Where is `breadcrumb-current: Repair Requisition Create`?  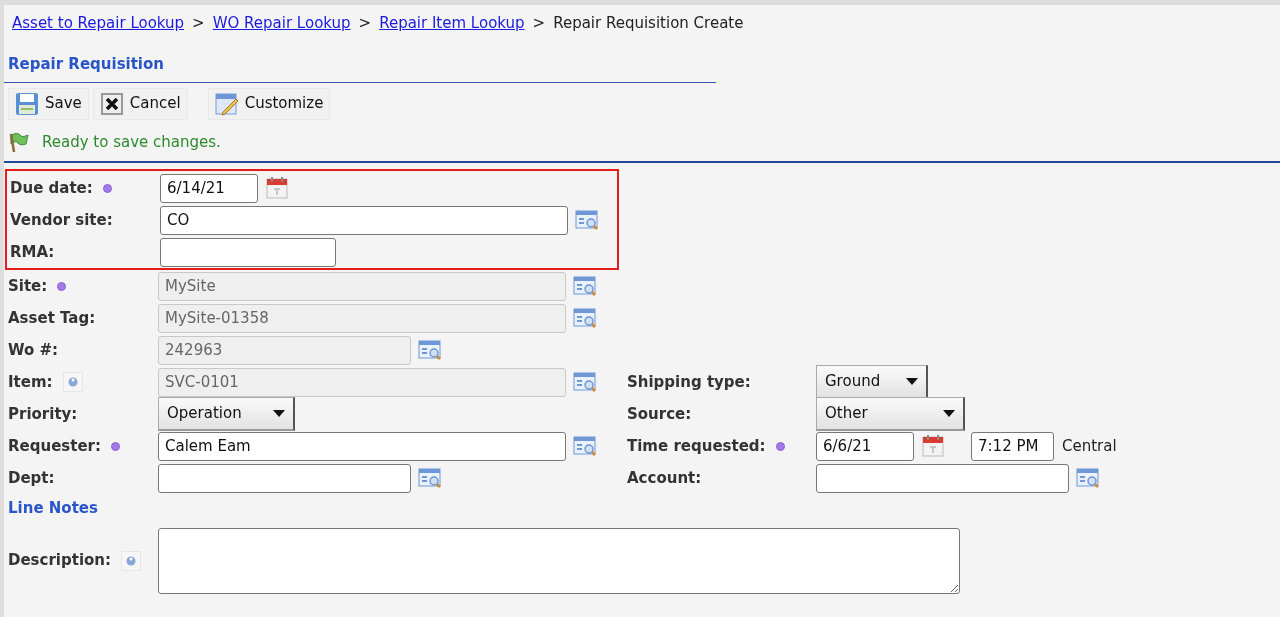 breadcrumb-current: Repair Requisition Create is located at coordinates (648, 23).